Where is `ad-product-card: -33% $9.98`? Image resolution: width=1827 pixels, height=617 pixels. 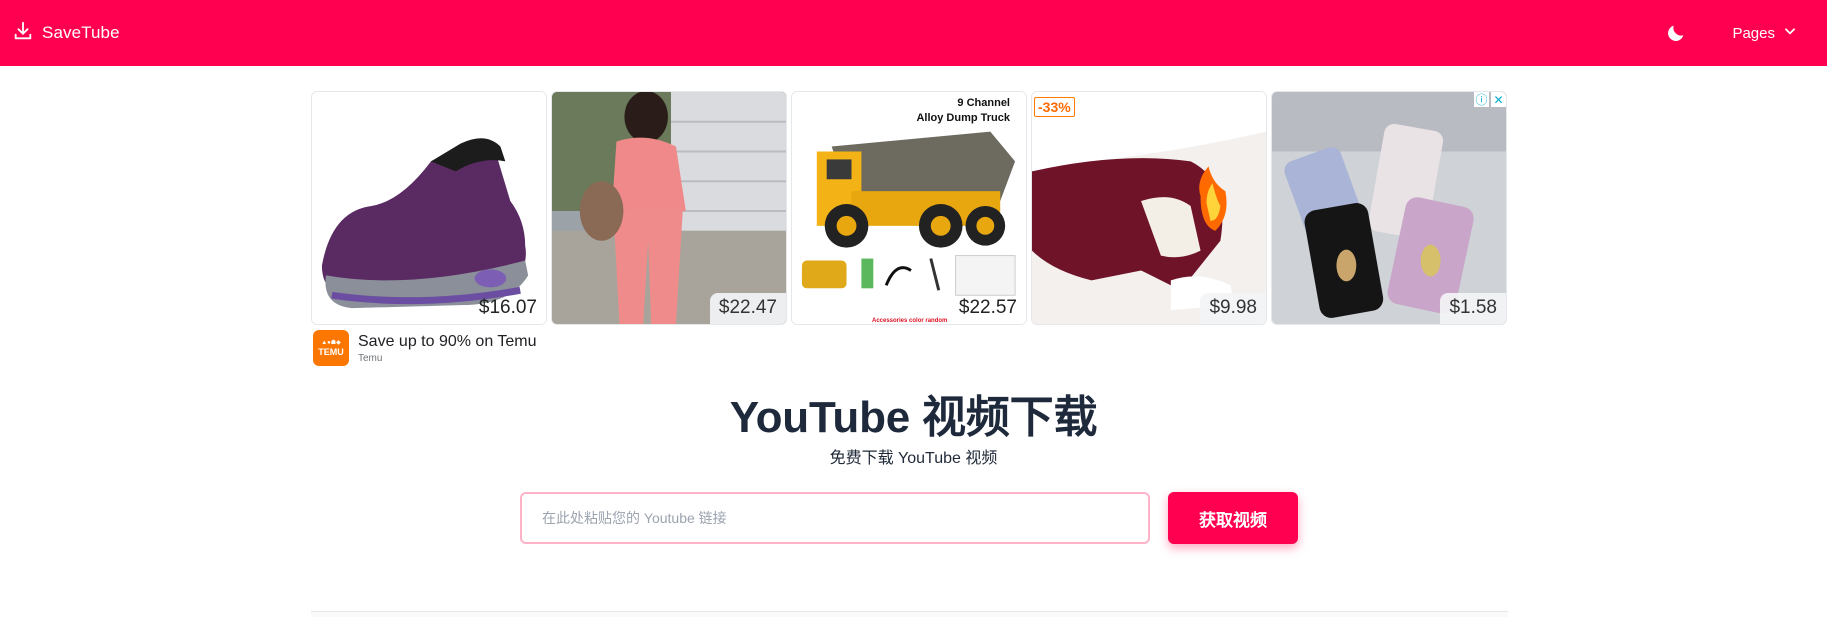 ad-product-card: -33% $9.98 is located at coordinates (1149, 208).